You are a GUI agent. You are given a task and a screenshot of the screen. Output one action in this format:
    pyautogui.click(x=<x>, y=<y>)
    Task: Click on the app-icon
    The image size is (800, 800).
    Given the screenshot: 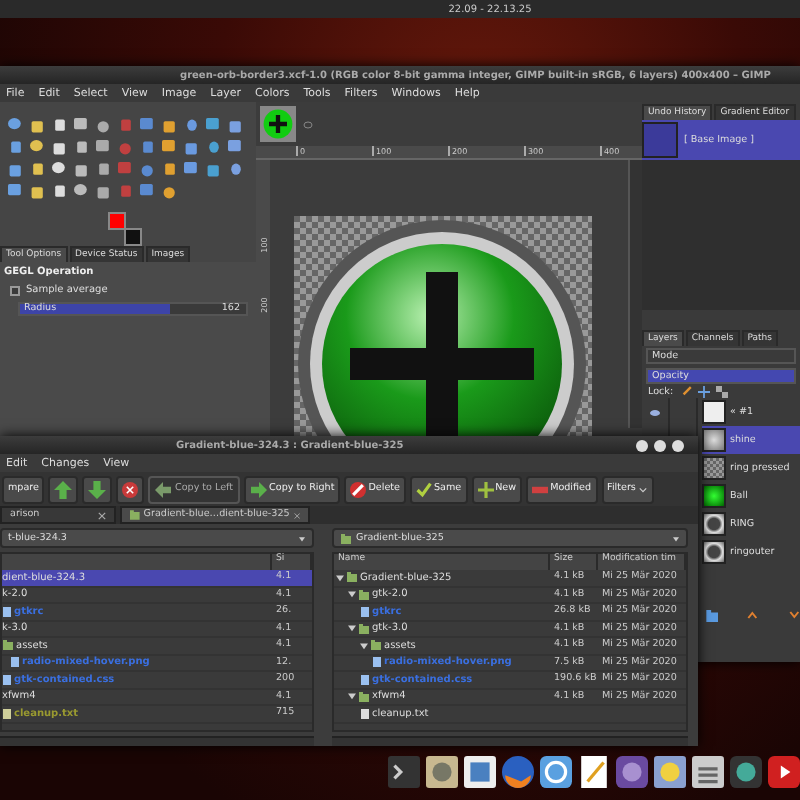 What is the action you would take?
    pyautogui.click(x=632, y=772)
    